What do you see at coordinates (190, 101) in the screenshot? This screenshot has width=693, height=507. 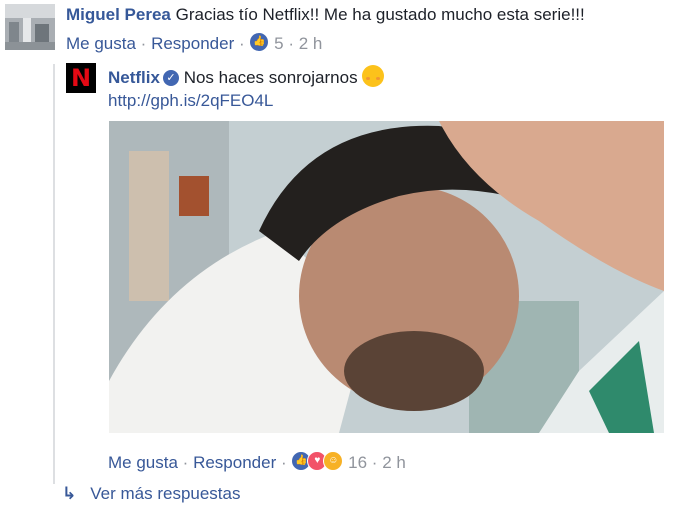 I see `reply-link: http://gph.is/2qFEO4L` at bounding box center [190, 101].